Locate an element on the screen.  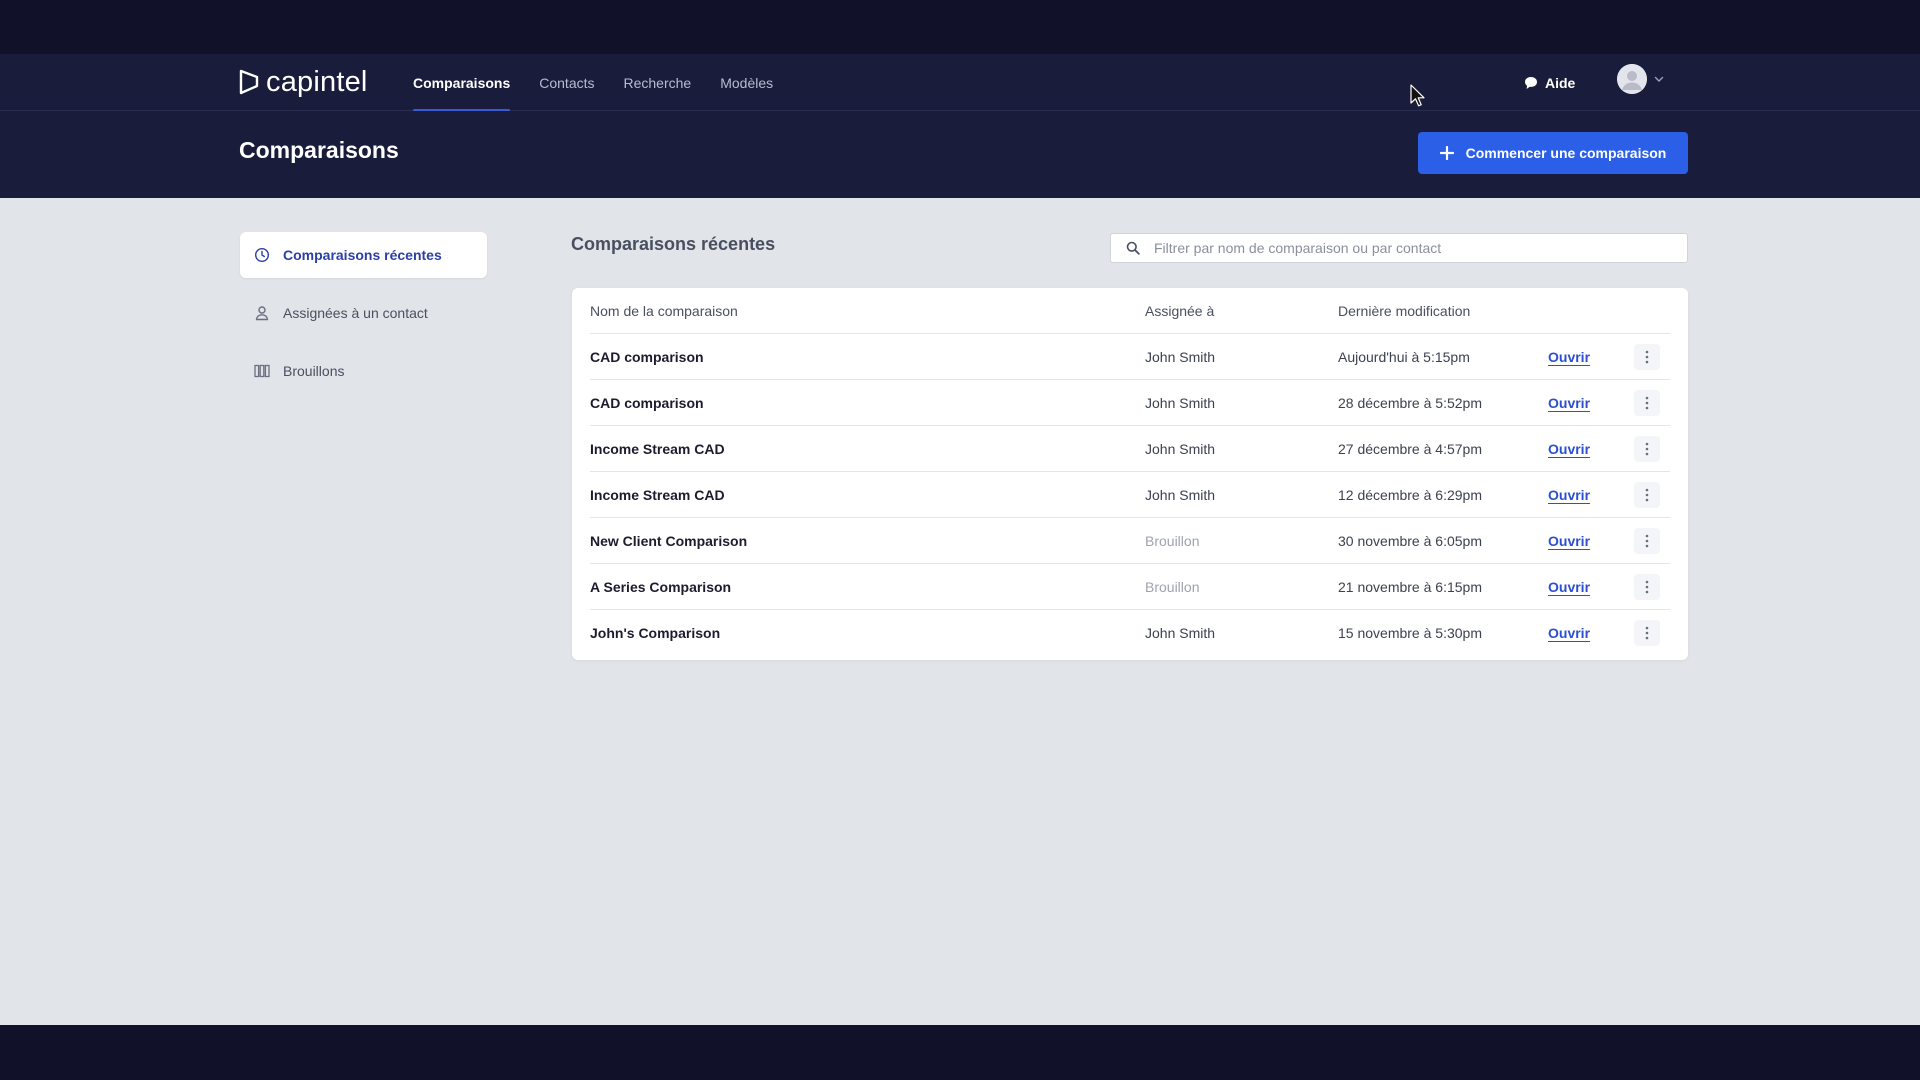
nav-link-contacts: Contacts is located at coordinates (566, 82).